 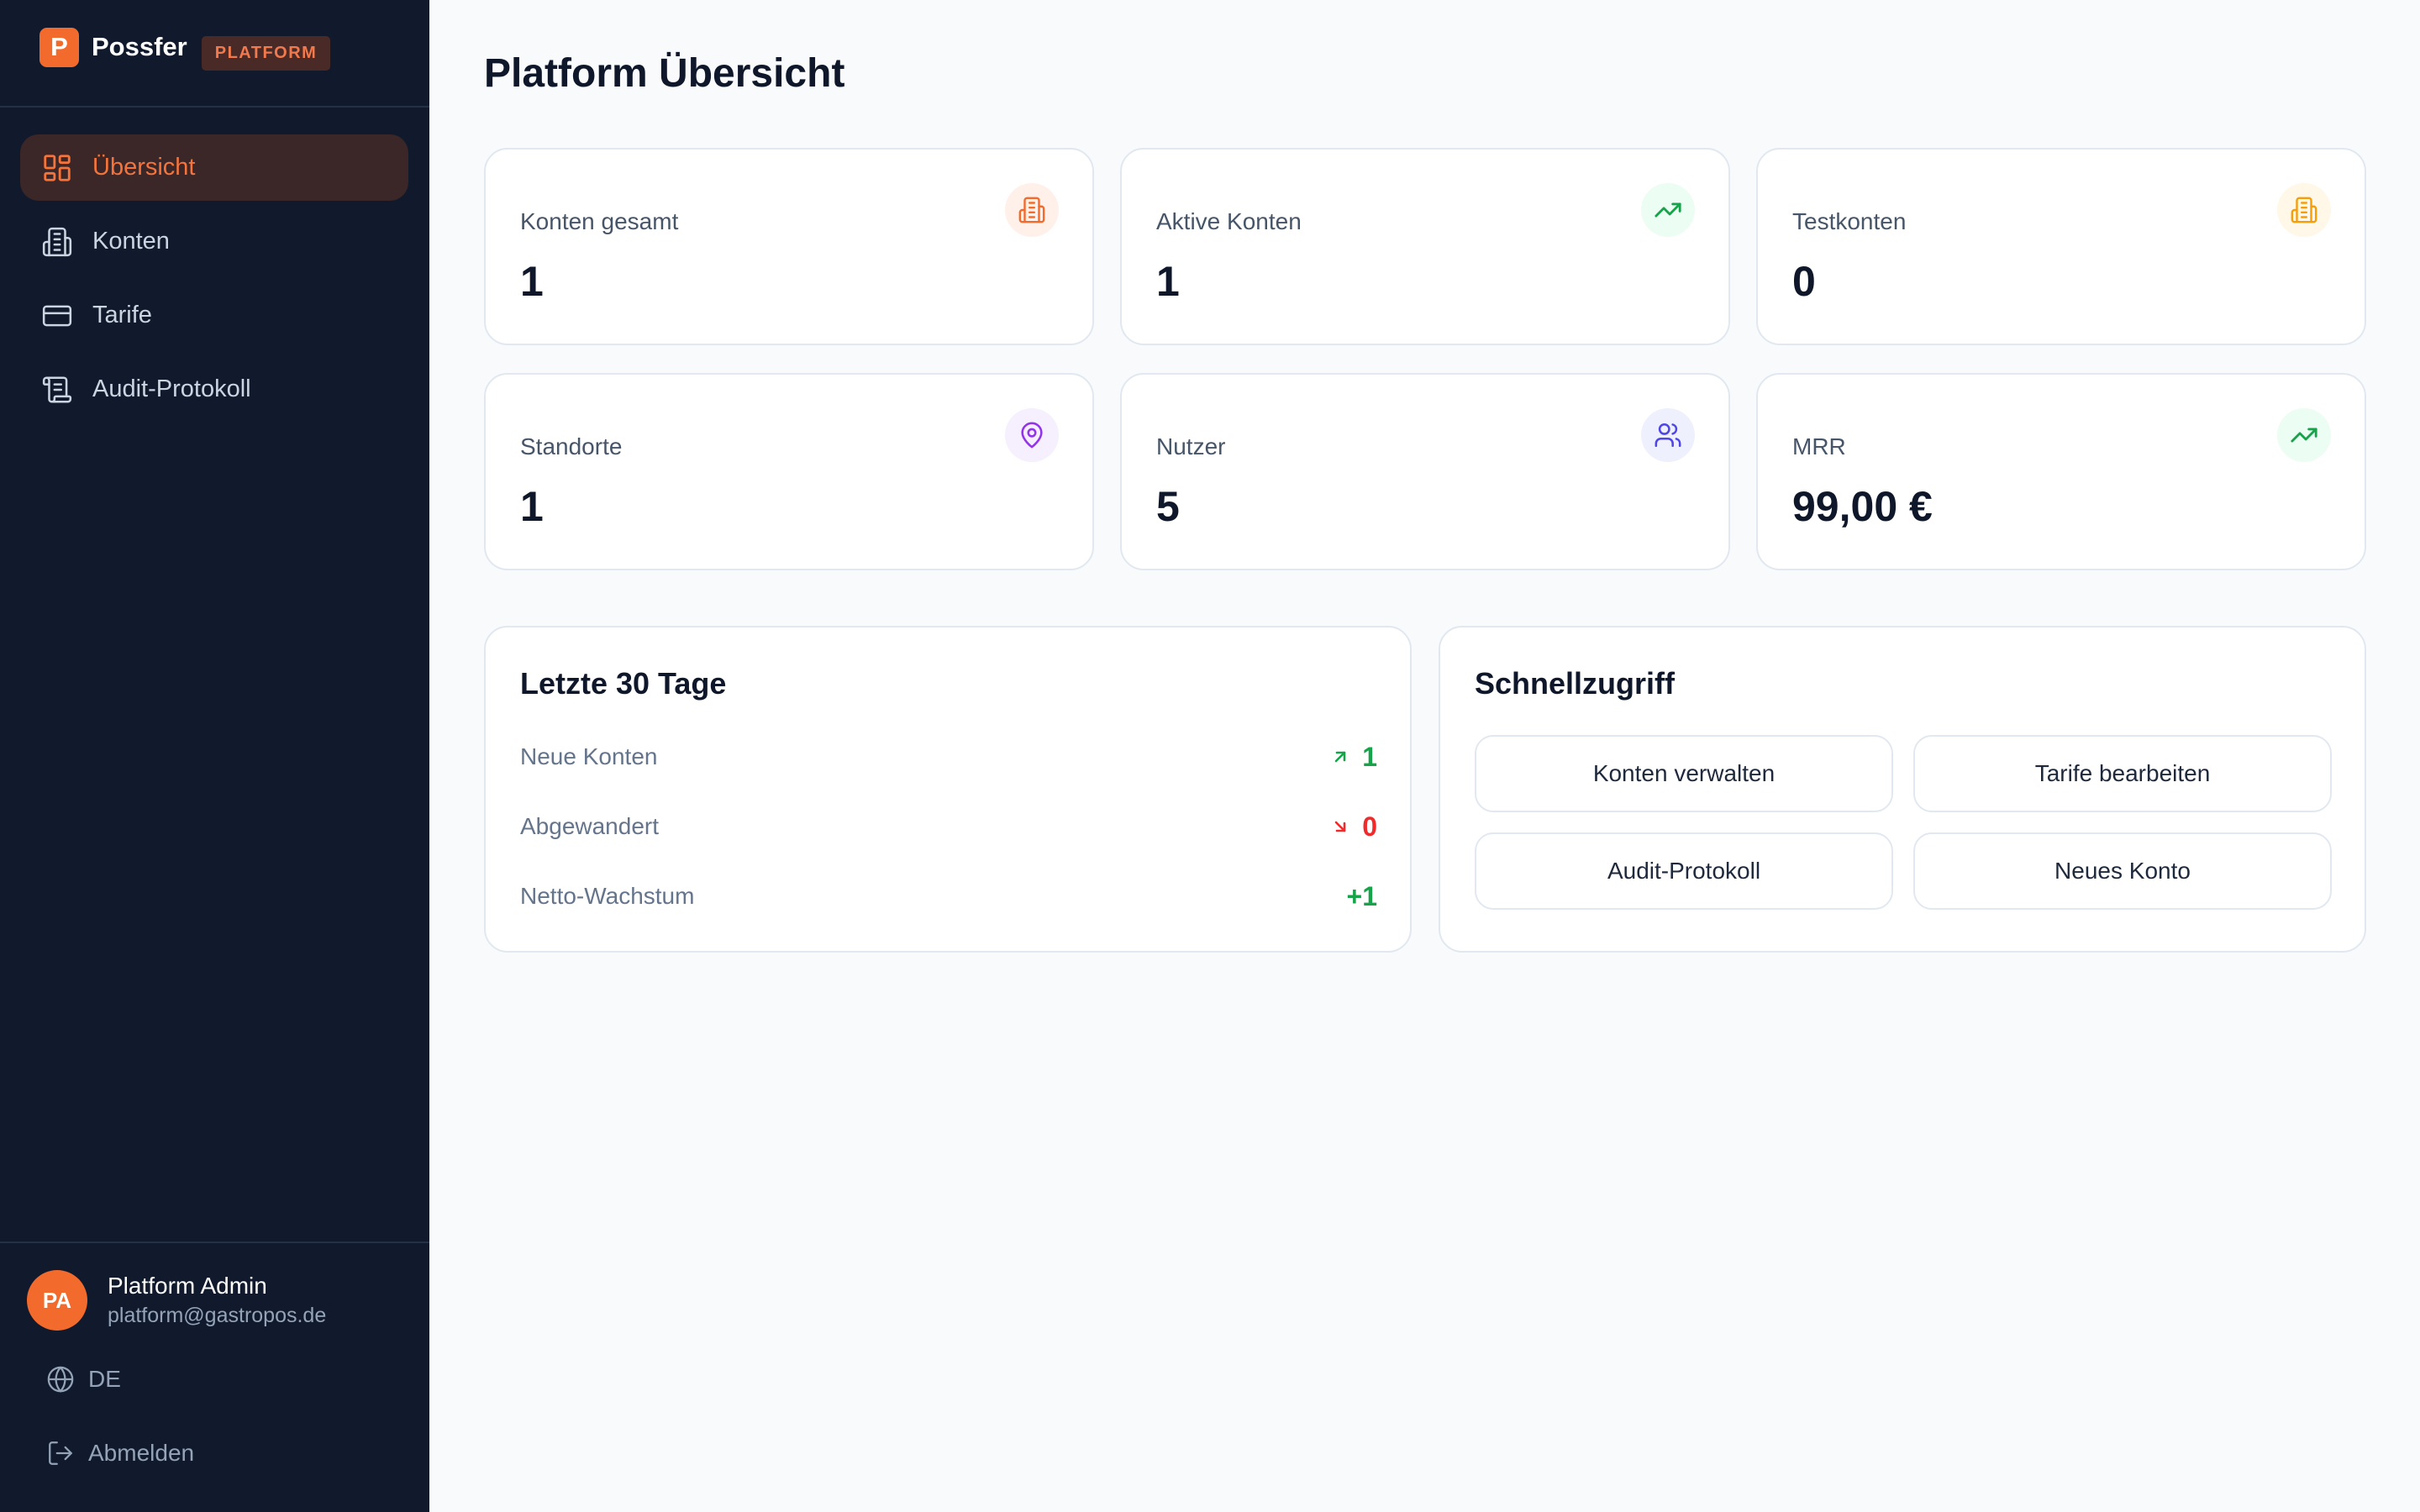 What do you see at coordinates (590, 826) in the screenshot?
I see `trend-label: Abgewandert` at bounding box center [590, 826].